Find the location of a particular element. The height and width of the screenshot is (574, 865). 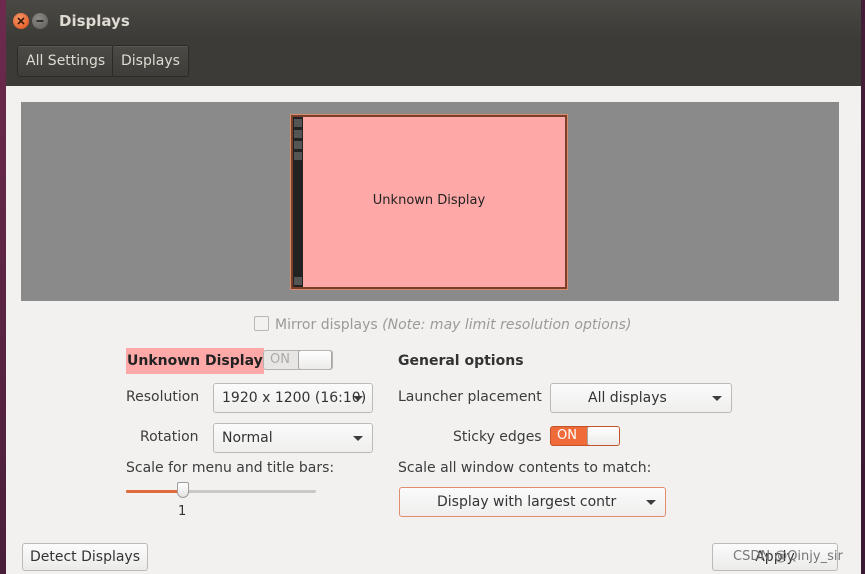

displays-breadcrumb-button: Displays is located at coordinates (150, 61).